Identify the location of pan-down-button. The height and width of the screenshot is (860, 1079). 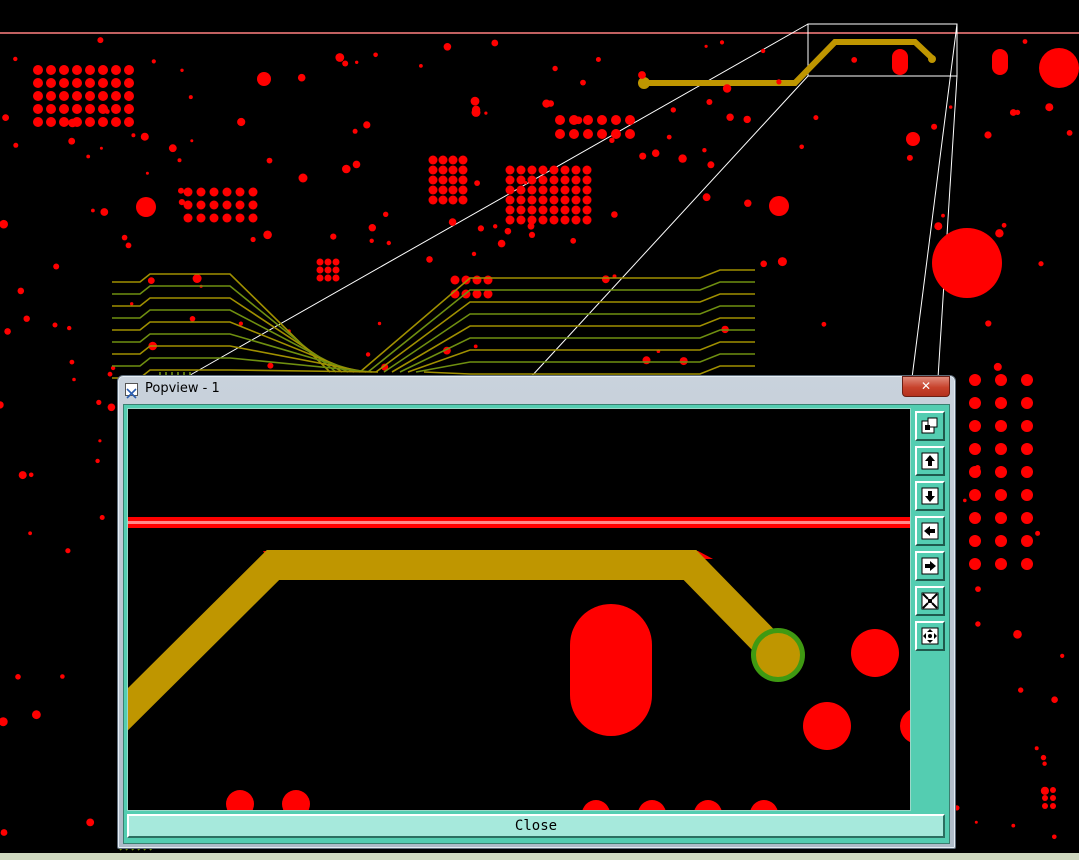
(930, 496).